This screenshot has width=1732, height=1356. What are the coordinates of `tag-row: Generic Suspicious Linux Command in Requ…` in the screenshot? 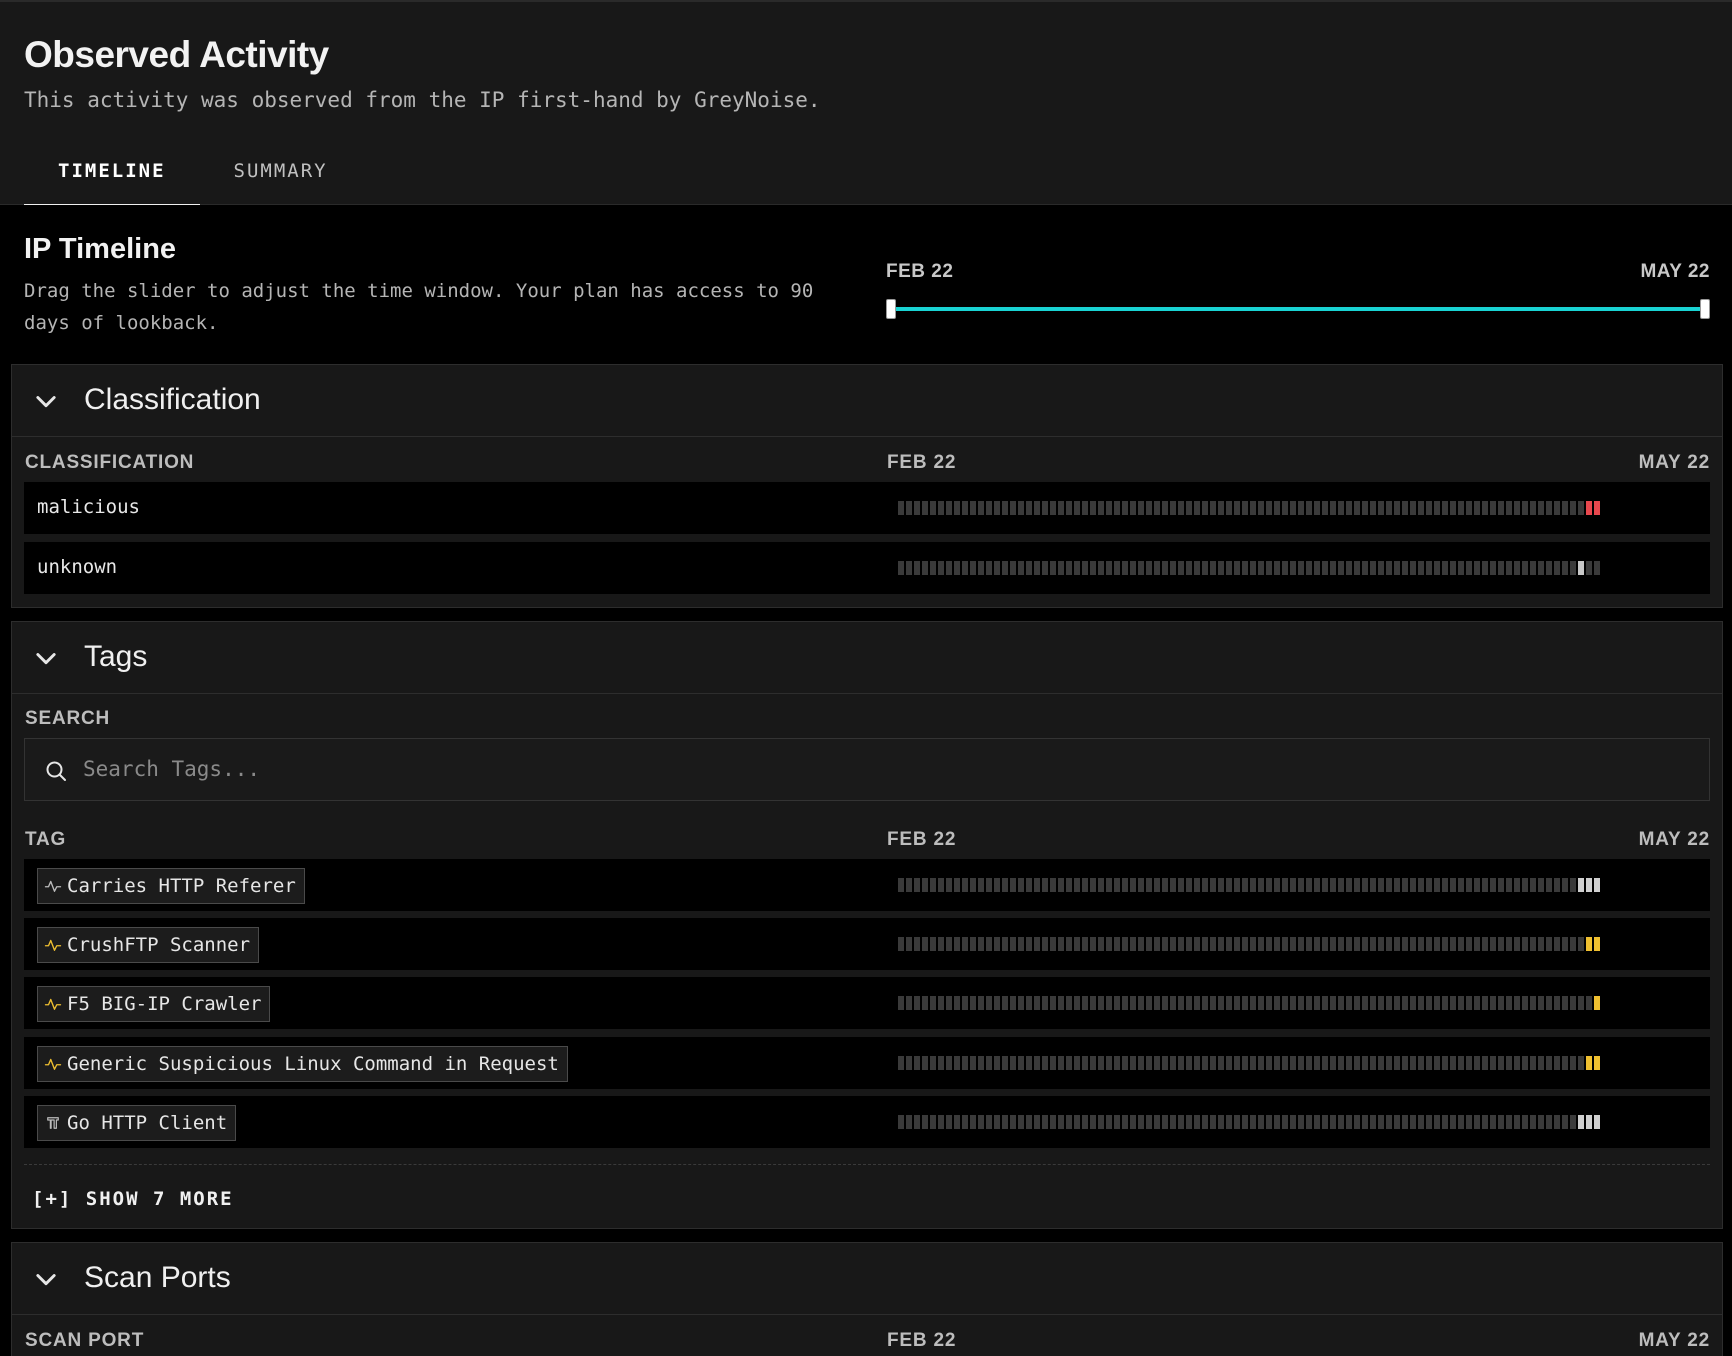 It's located at (867, 1063).